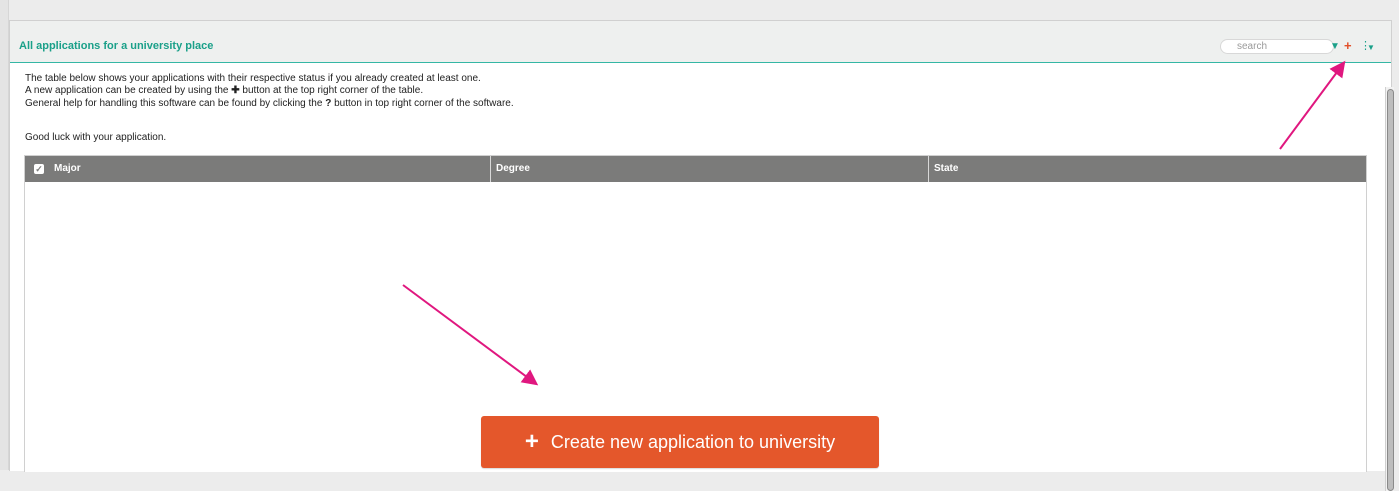  What do you see at coordinates (946, 169) in the screenshot?
I see `column-header-state: State` at bounding box center [946, 169].